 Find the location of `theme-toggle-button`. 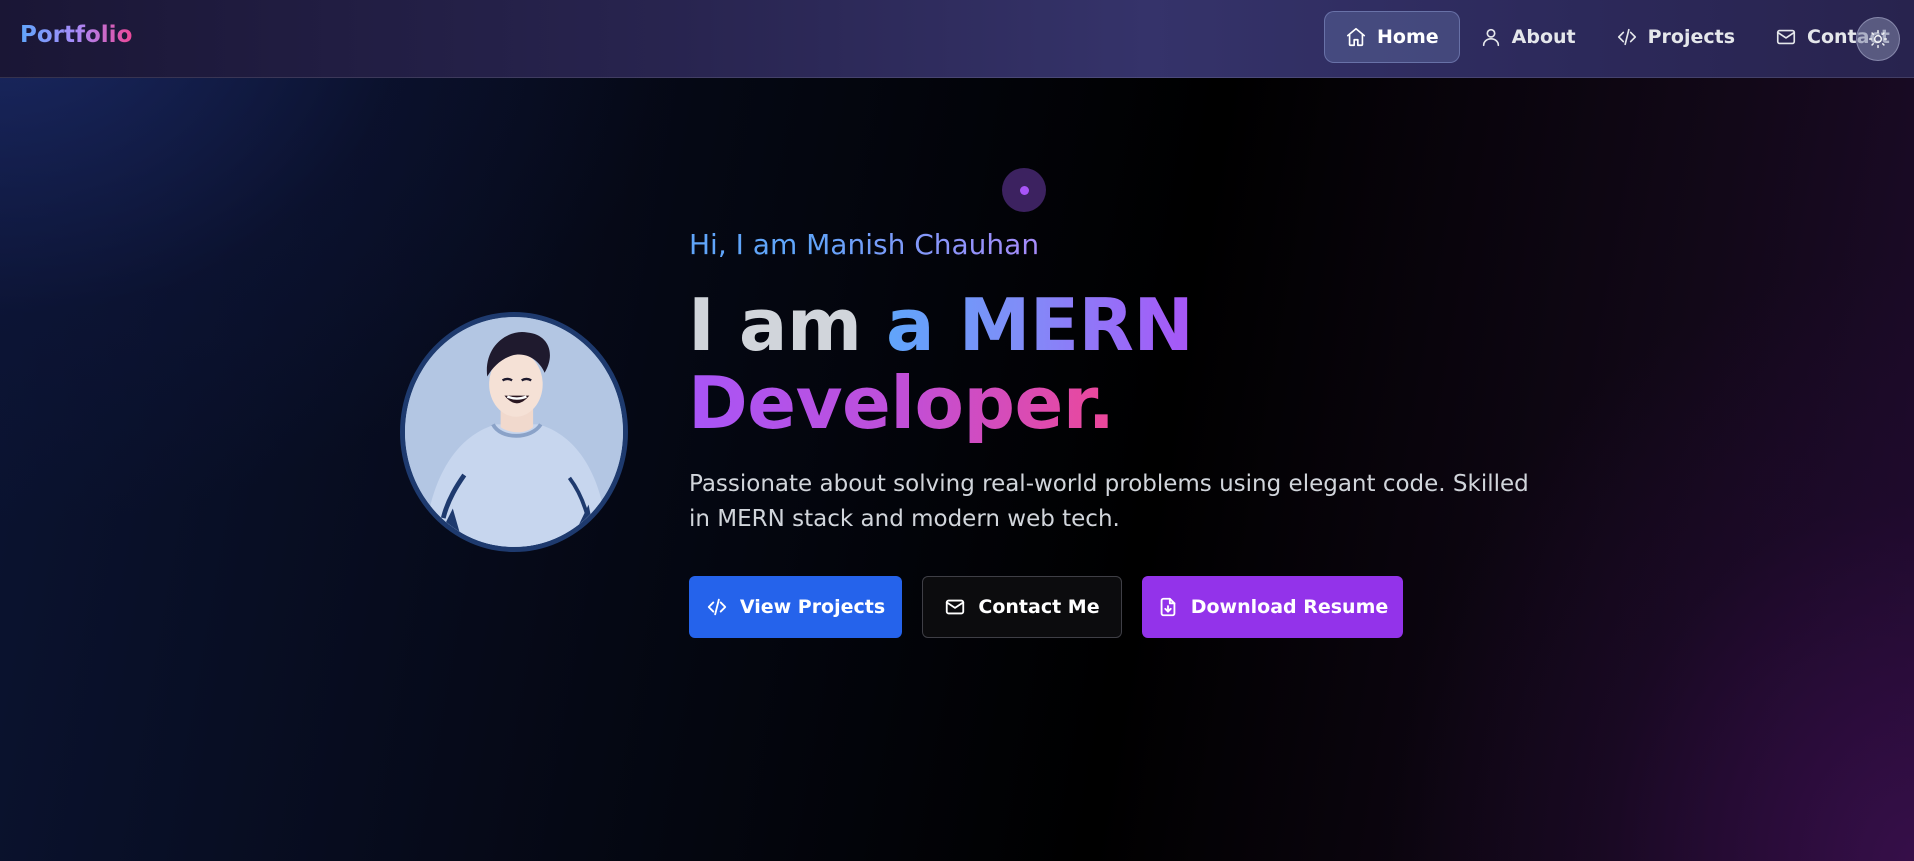

theme-toggle-button is located at coordinates (1878, 39).